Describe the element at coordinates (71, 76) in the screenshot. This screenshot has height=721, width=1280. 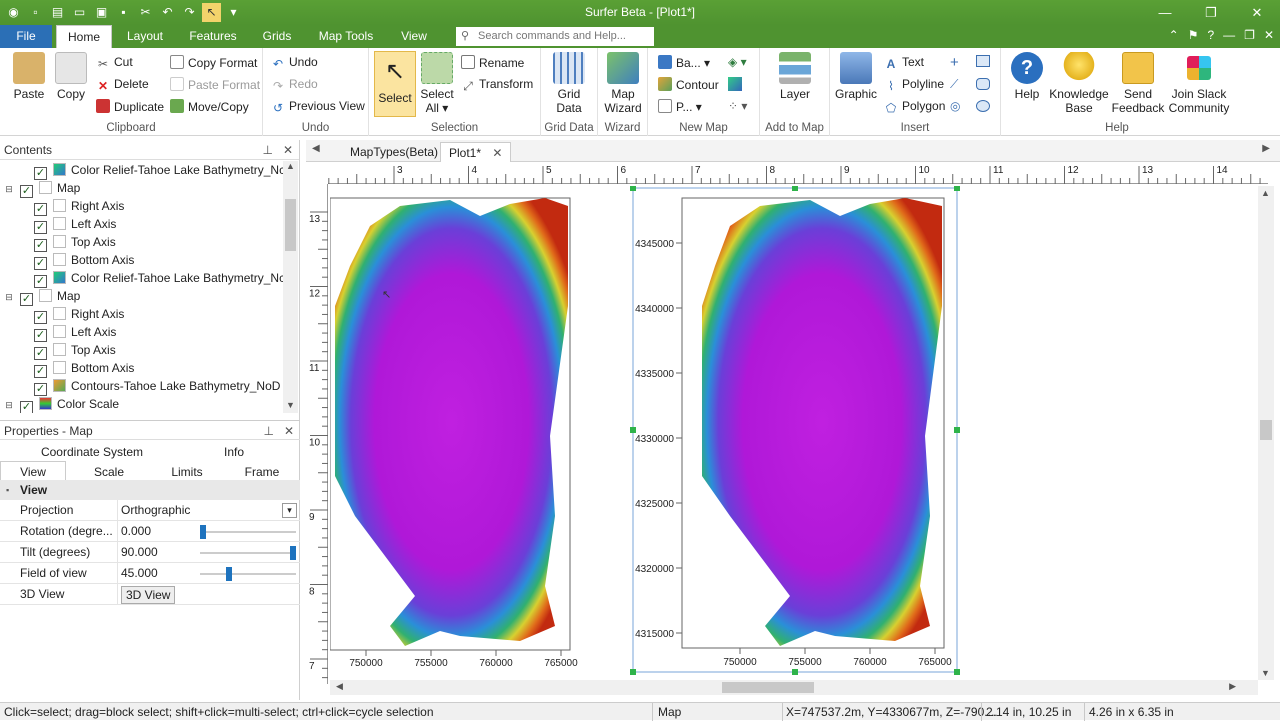
I see `copy-button: Copy` at that location.